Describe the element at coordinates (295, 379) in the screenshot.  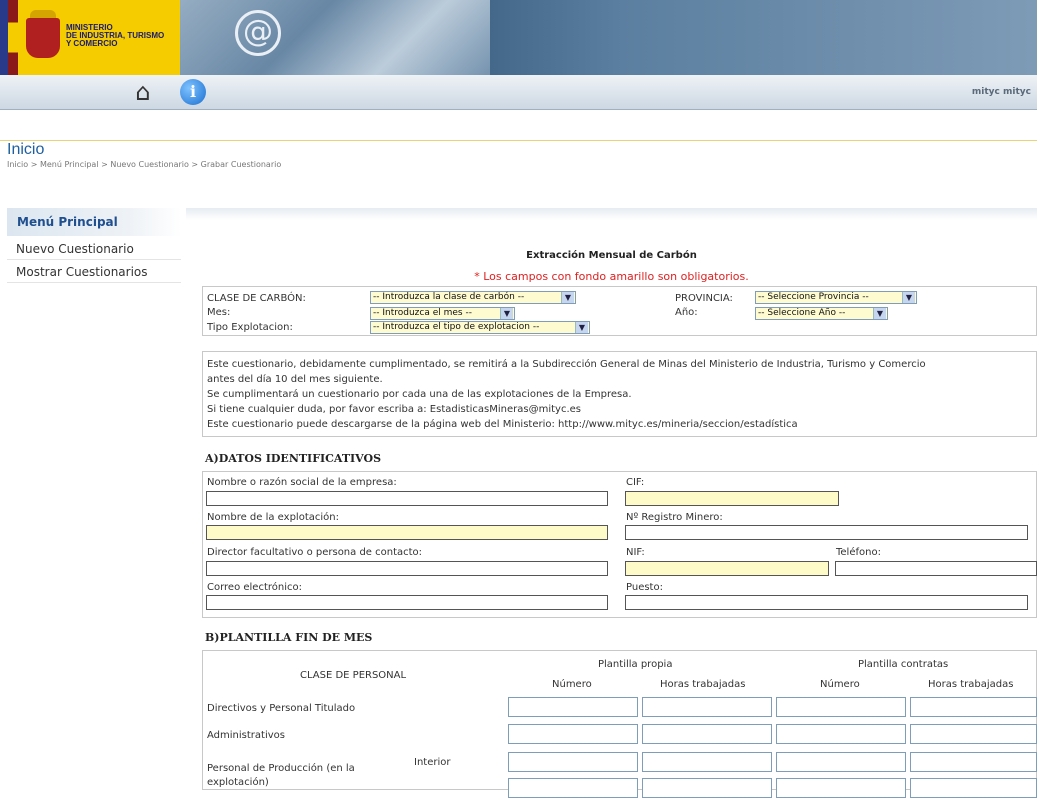
I see `info-line-2: antes del día 10 del mes siguiente.` at that location.